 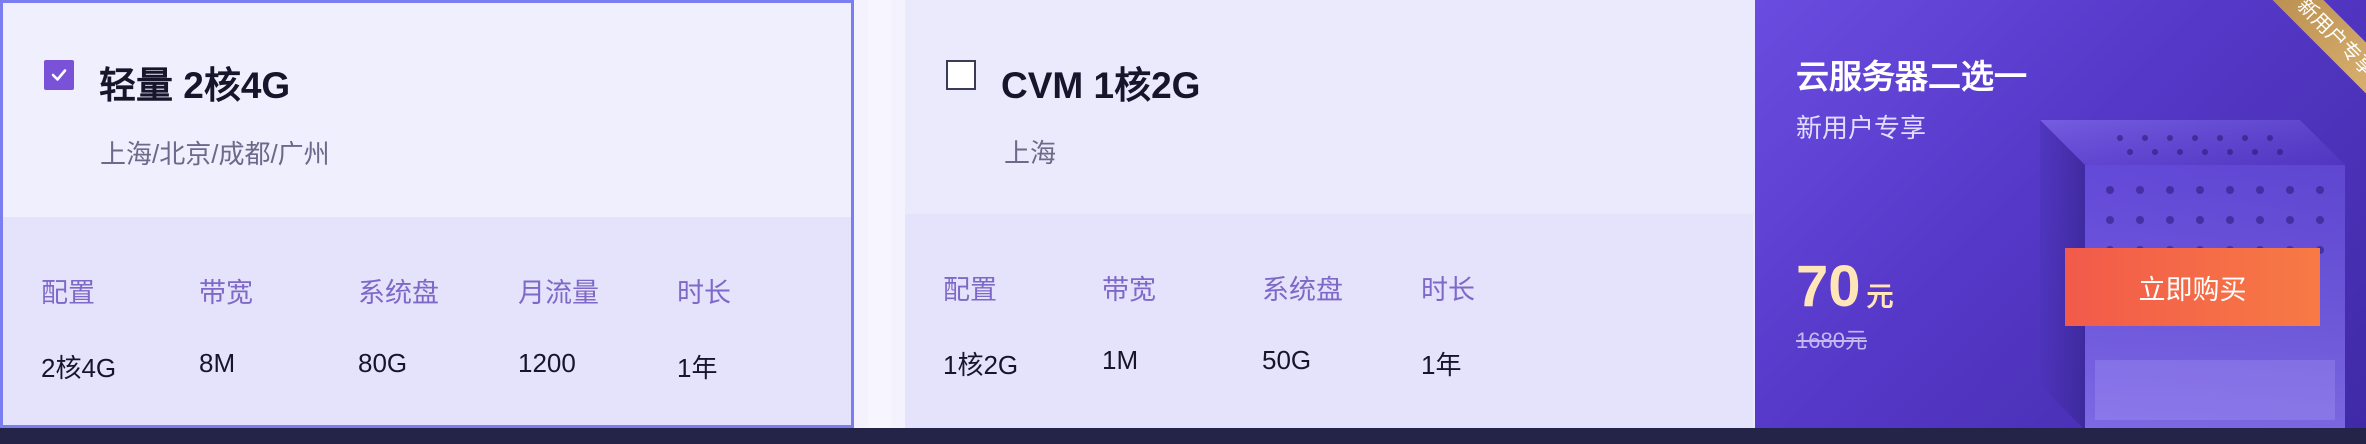 I want to click on product-title: 轻量 2核4G, so click(x=195, y=85).